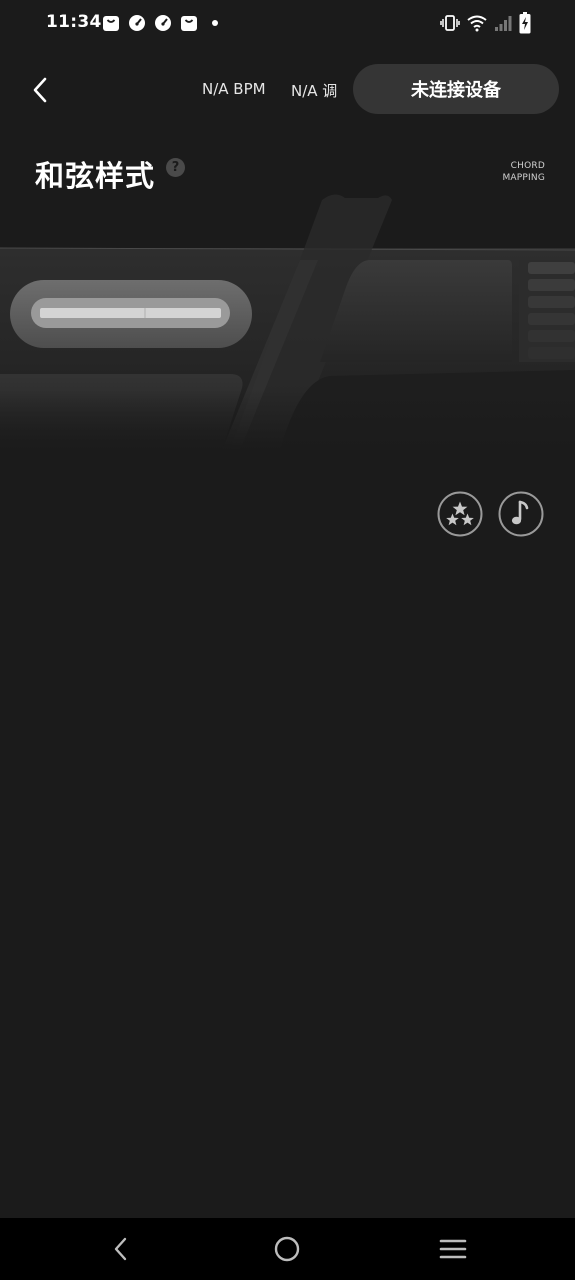  What do you see at coordinates (523, 178) in the screenshot?
I see `subtitle-line-2: MAPPING` at bounding box center [523, 178].